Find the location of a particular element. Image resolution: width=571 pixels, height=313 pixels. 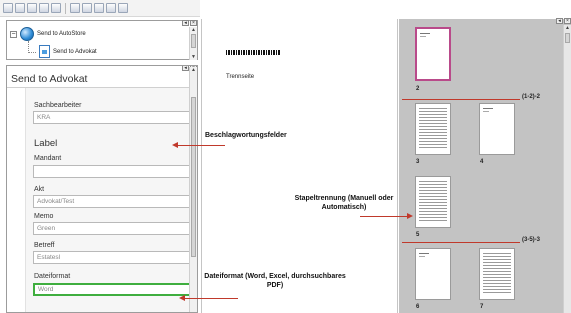

scroll-down-icon: ▼ is located at coordinates (193, 57).